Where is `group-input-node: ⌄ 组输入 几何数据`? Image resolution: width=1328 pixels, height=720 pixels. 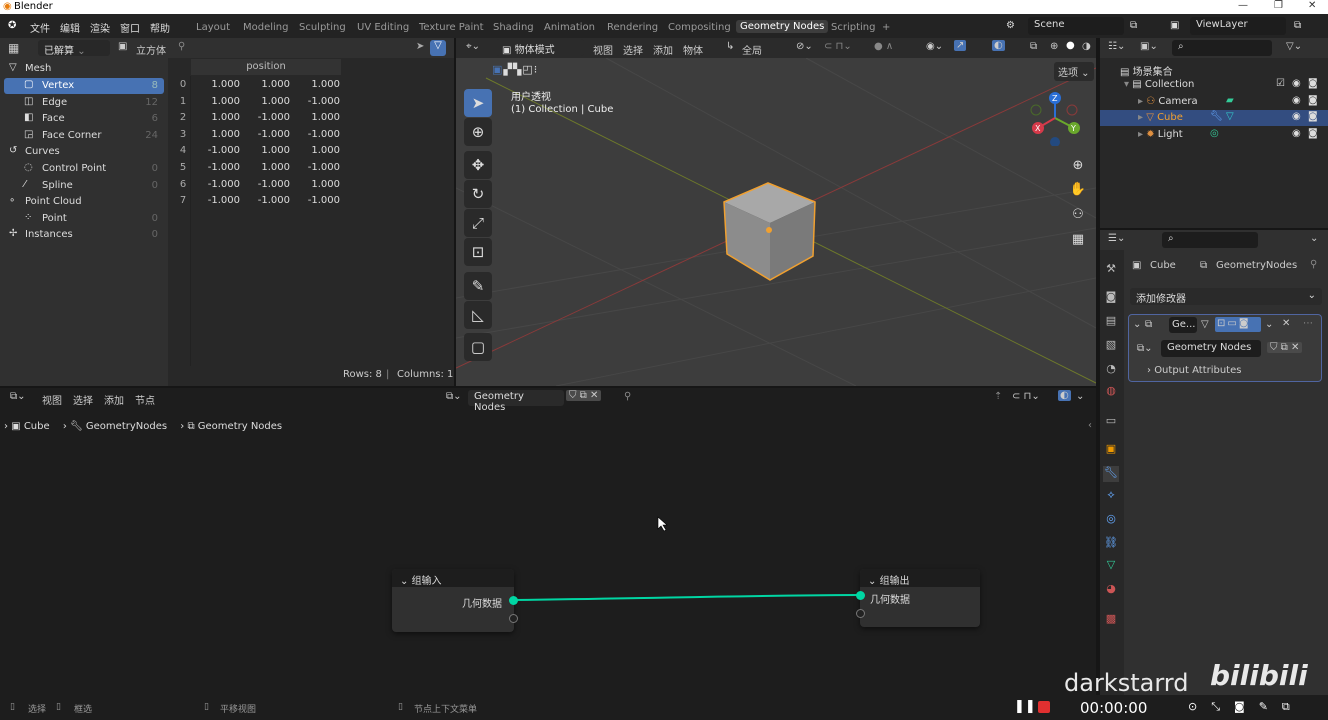 group-input-node: ⌄ 组输入 几何数据 is located at coordinates (455, 600).